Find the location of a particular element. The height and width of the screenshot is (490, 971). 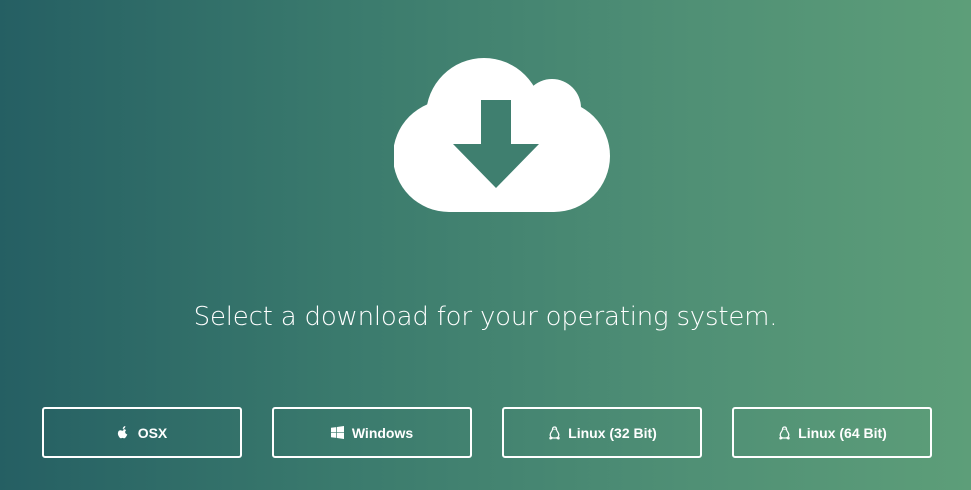

download-linux-32-button: Linux (32 Bit) is located at coordinates (602, 432).